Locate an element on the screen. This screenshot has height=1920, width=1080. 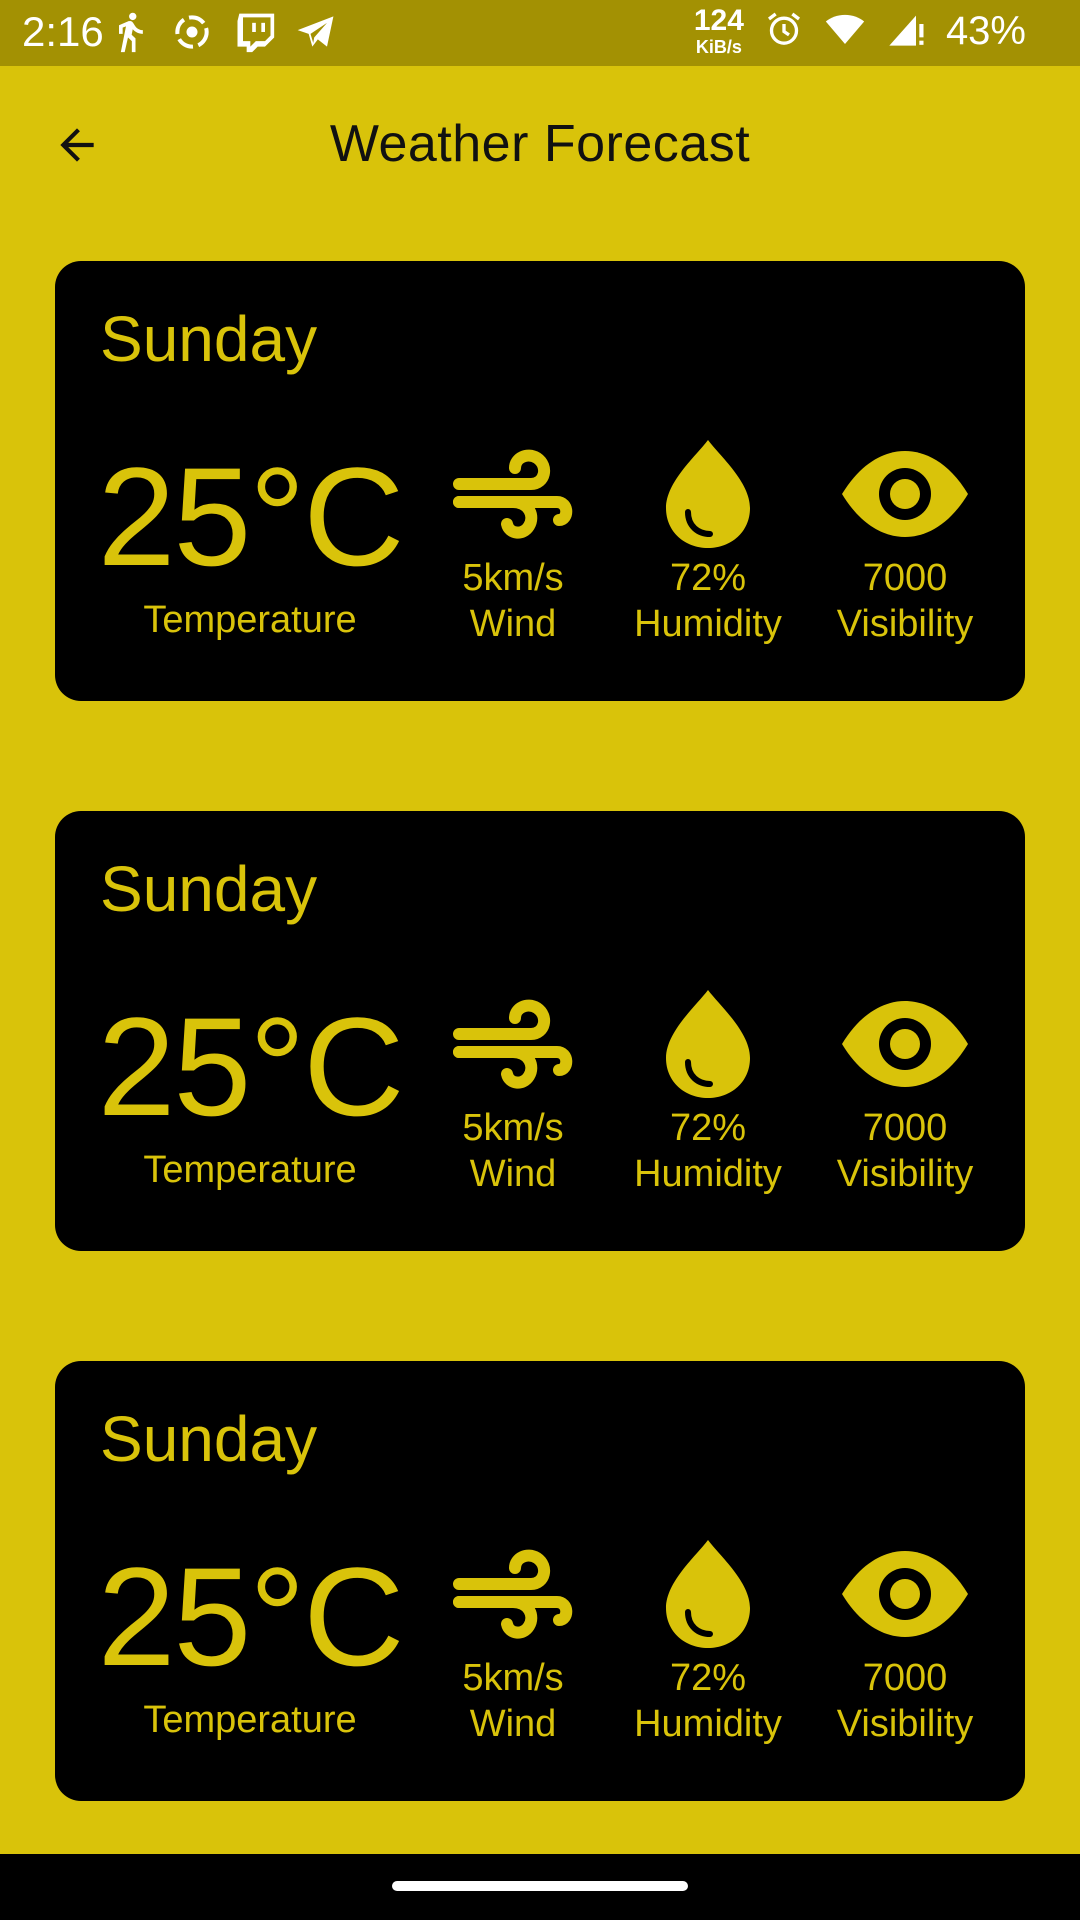
status-right: 124 KiB/s 43% is located at coordinates (859, 30).